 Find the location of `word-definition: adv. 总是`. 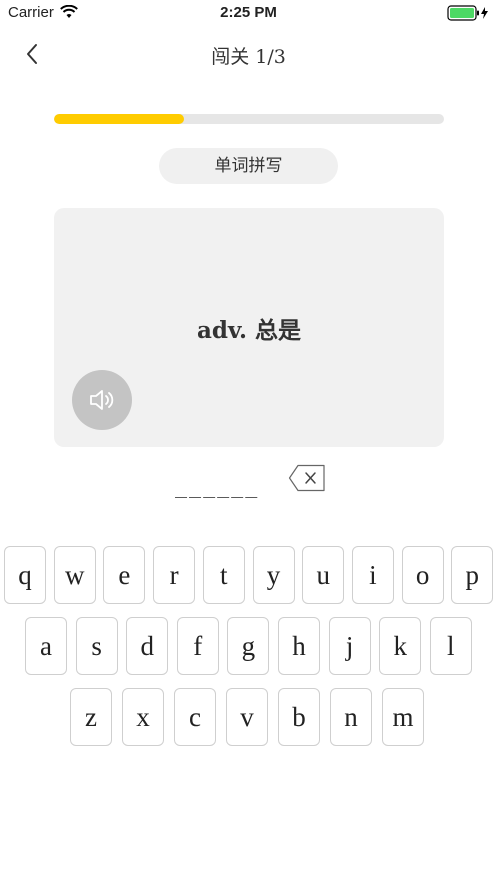

word-definition: adv. 总是 is located at coordinates (249, 330).